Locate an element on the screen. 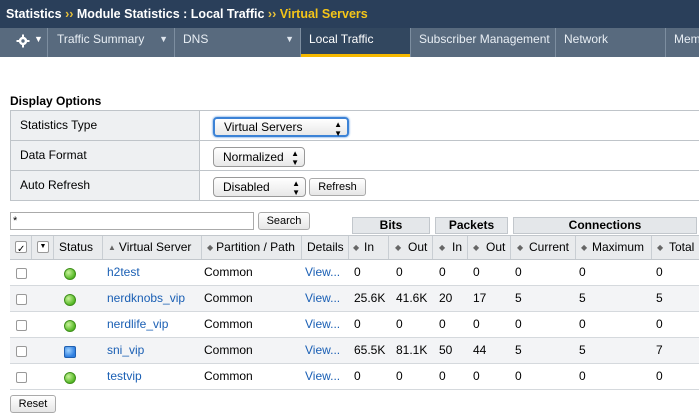 Image resolution: width=699 pixels, height=416 pixels. column-status: Status is located at coordinates (78, 247).